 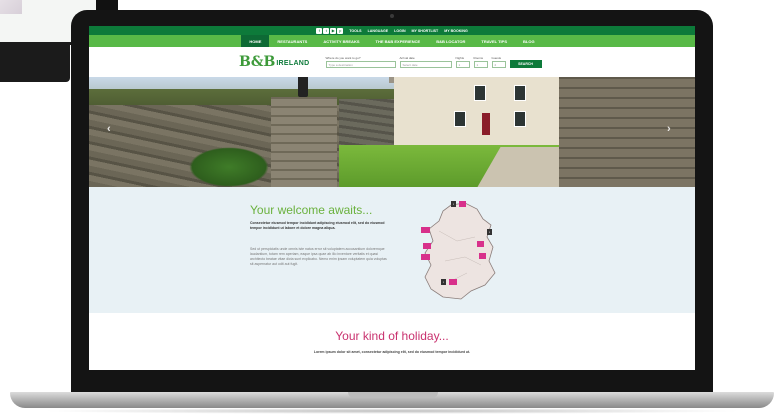 I want to click on laptop-shadow, so click(x=392, y=411).